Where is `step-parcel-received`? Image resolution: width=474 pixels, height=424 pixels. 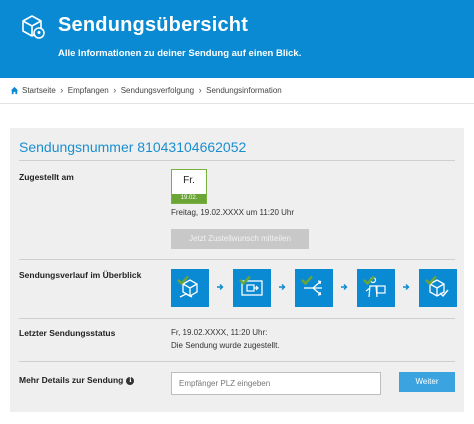
step-parcel-received is located at coordinates (190, 288).